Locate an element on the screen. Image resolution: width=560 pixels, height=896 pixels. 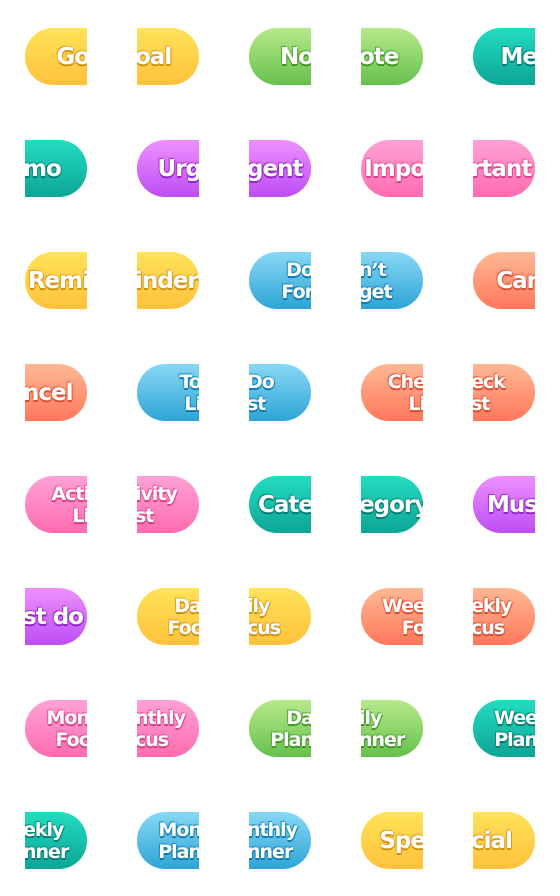
sticker-text: Urg is located at coordinates (178, 168).